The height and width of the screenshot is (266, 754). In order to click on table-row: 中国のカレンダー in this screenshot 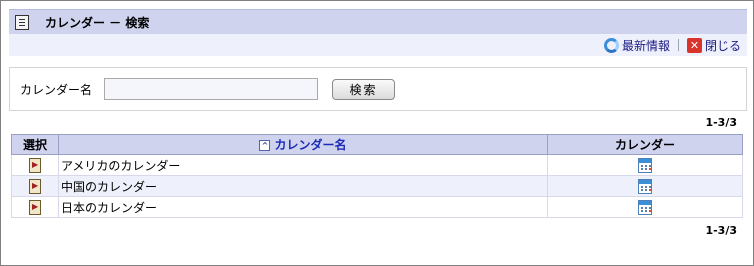, I will do `click(377, 186)`.